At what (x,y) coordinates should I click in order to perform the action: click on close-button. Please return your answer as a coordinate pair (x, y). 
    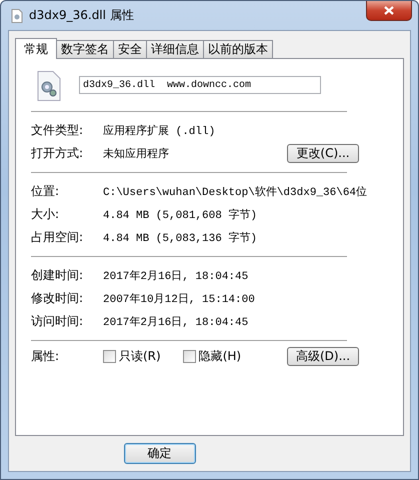
    Looking at the image, I should click on (389, 11).